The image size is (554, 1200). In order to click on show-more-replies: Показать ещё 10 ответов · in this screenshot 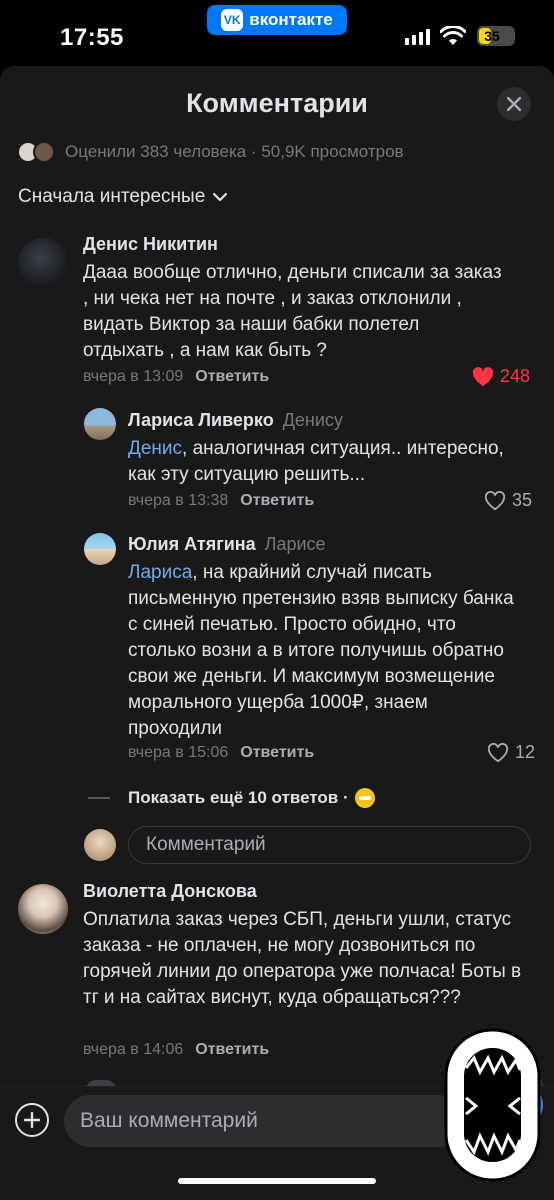, I will do `click(231, 798)`.